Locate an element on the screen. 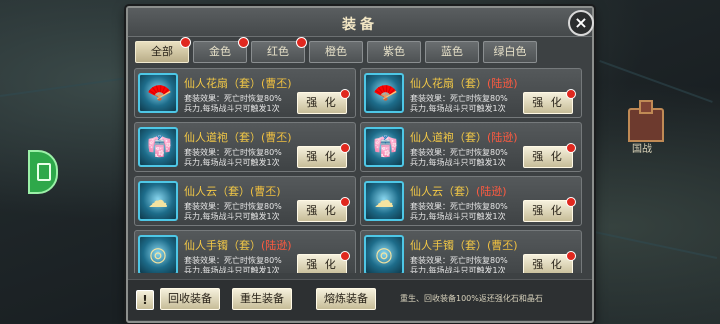 The height and width of the screenshot is (324, 720). tab-3: 橙色 is located at coordinates (336, 52).